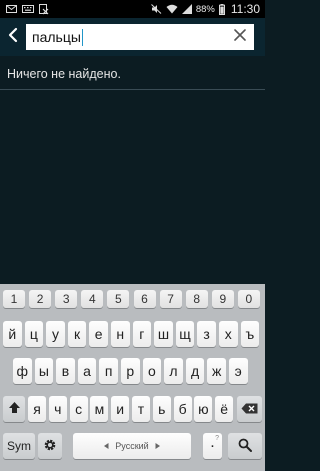 This screenshot has height=471, width=320. What do you see at coordinates (78, 409) in the screenshot?
I see `letter-key: с` at bounding box center [78, 409].